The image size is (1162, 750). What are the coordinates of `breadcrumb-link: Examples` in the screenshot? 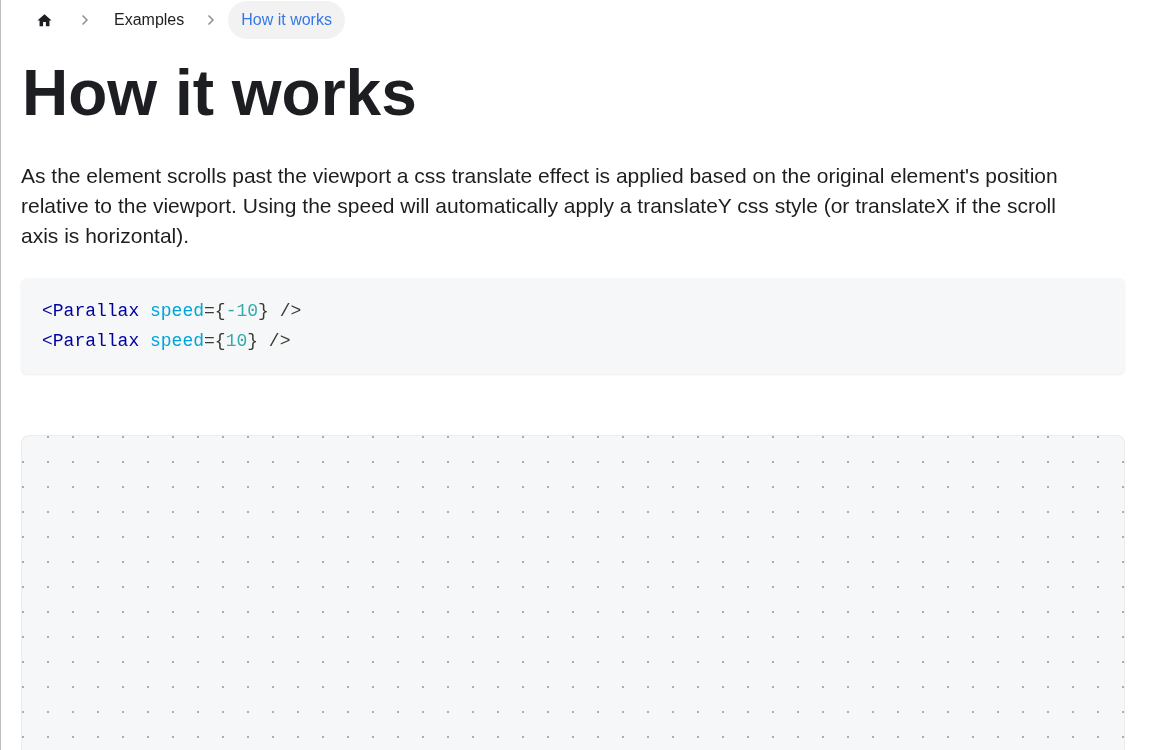 It's located at (149, 20).